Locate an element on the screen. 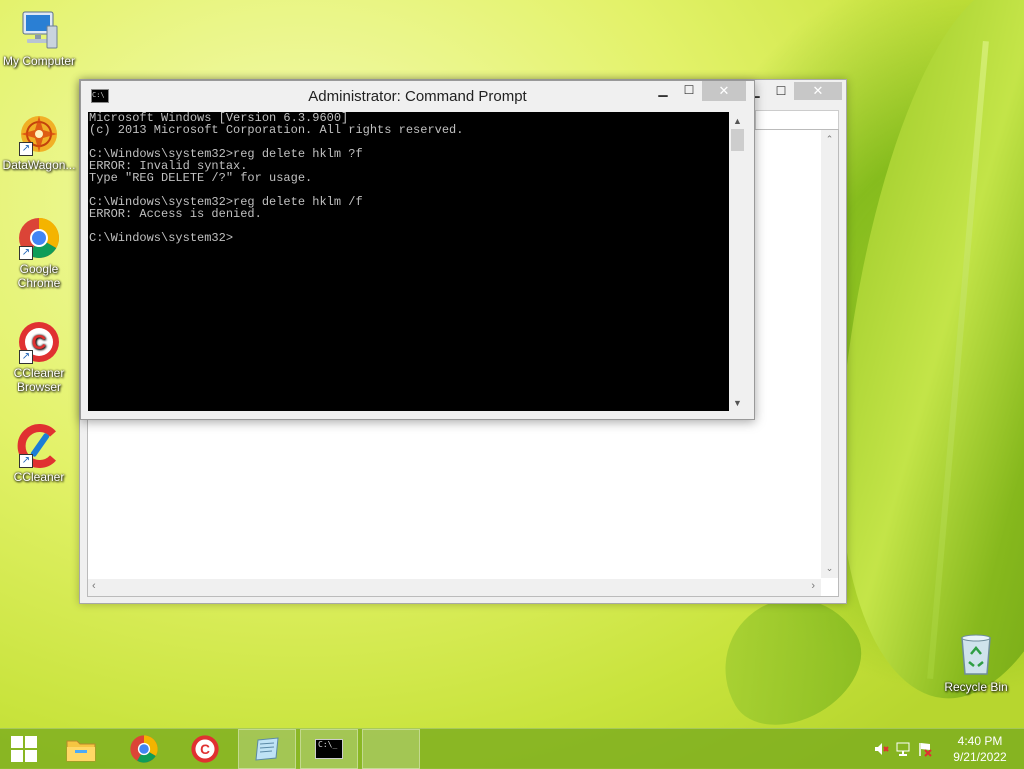 The image size is (1024, 769). scroll-left-icon: ‹ is located at coordinates (94, 586).